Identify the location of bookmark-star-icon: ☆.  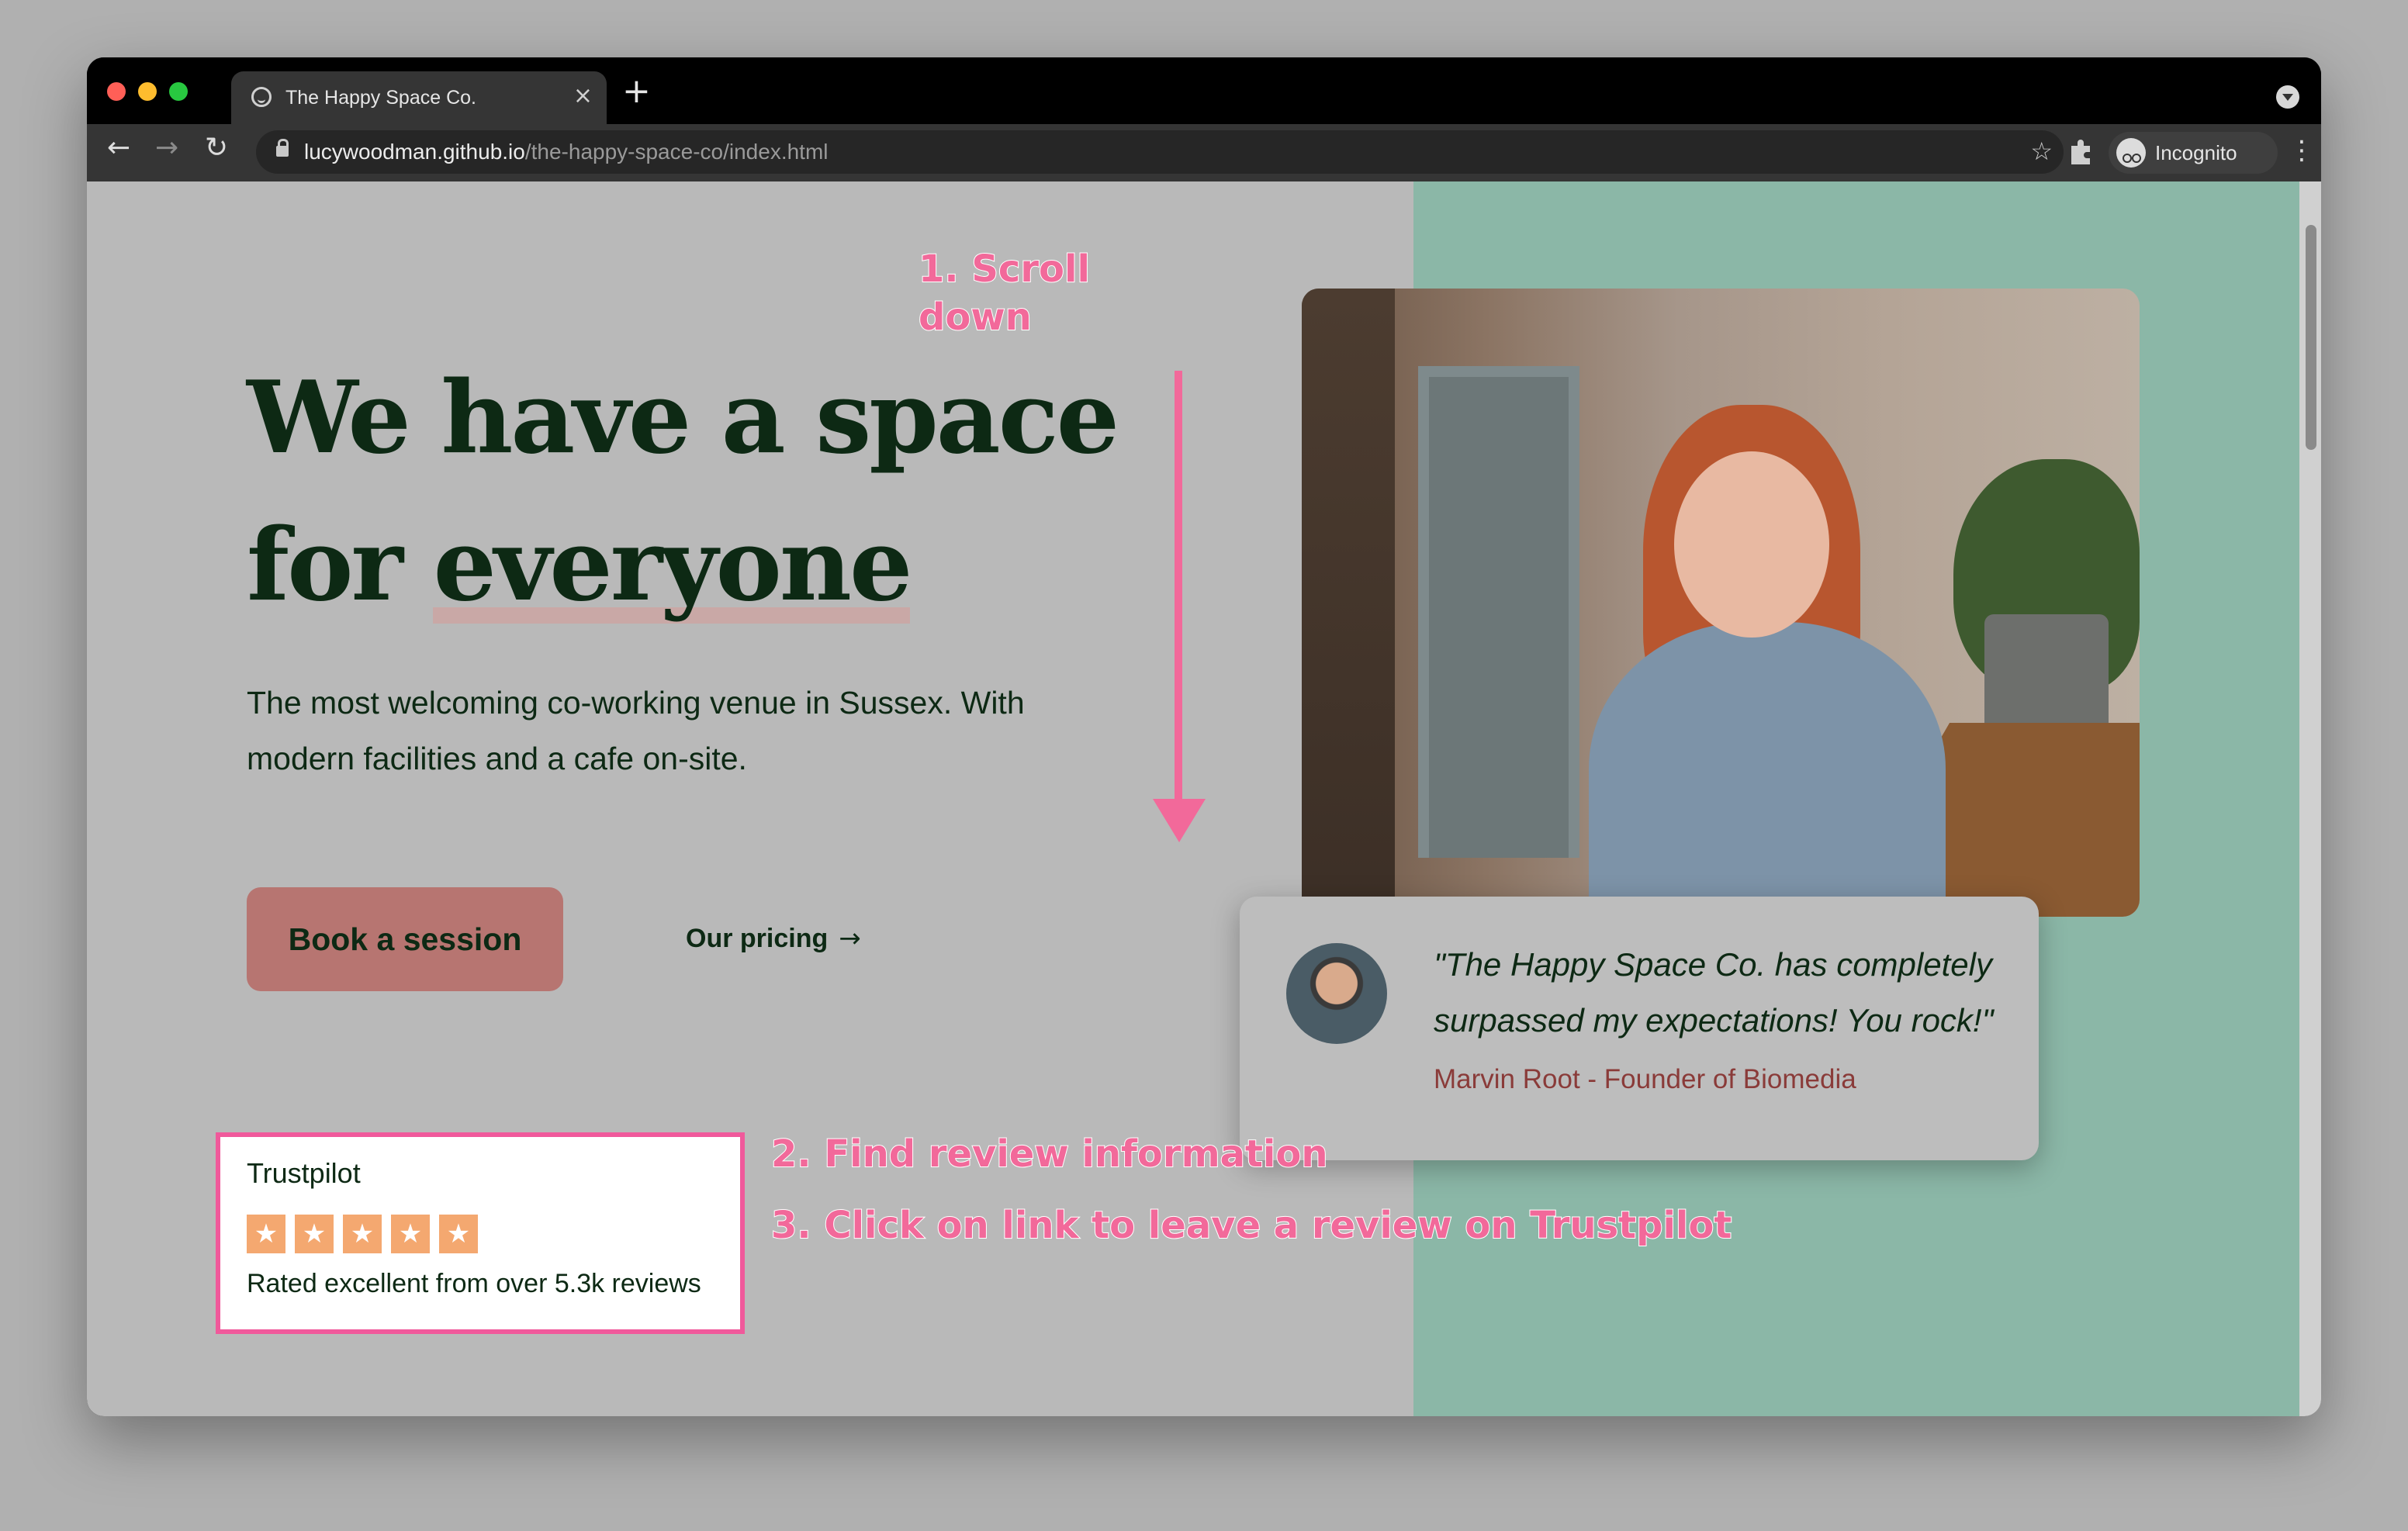
(2042, 151).